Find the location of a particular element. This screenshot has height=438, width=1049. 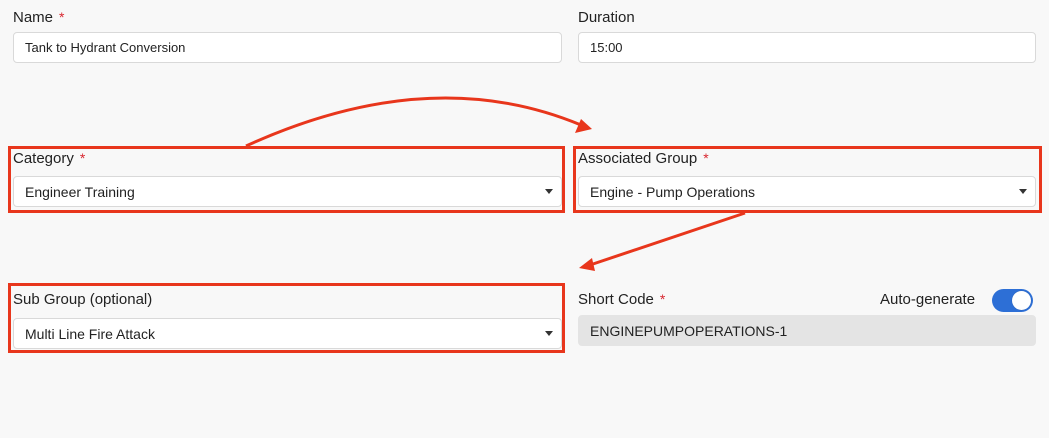

sub-group-label: Sub Group (optional) is located at coordinates (82, 299).